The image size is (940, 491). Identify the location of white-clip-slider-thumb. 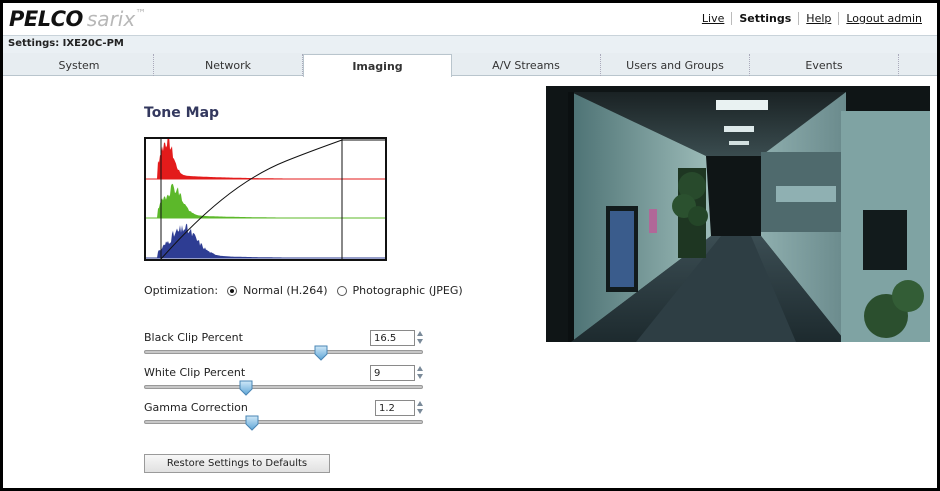
(246, 388).